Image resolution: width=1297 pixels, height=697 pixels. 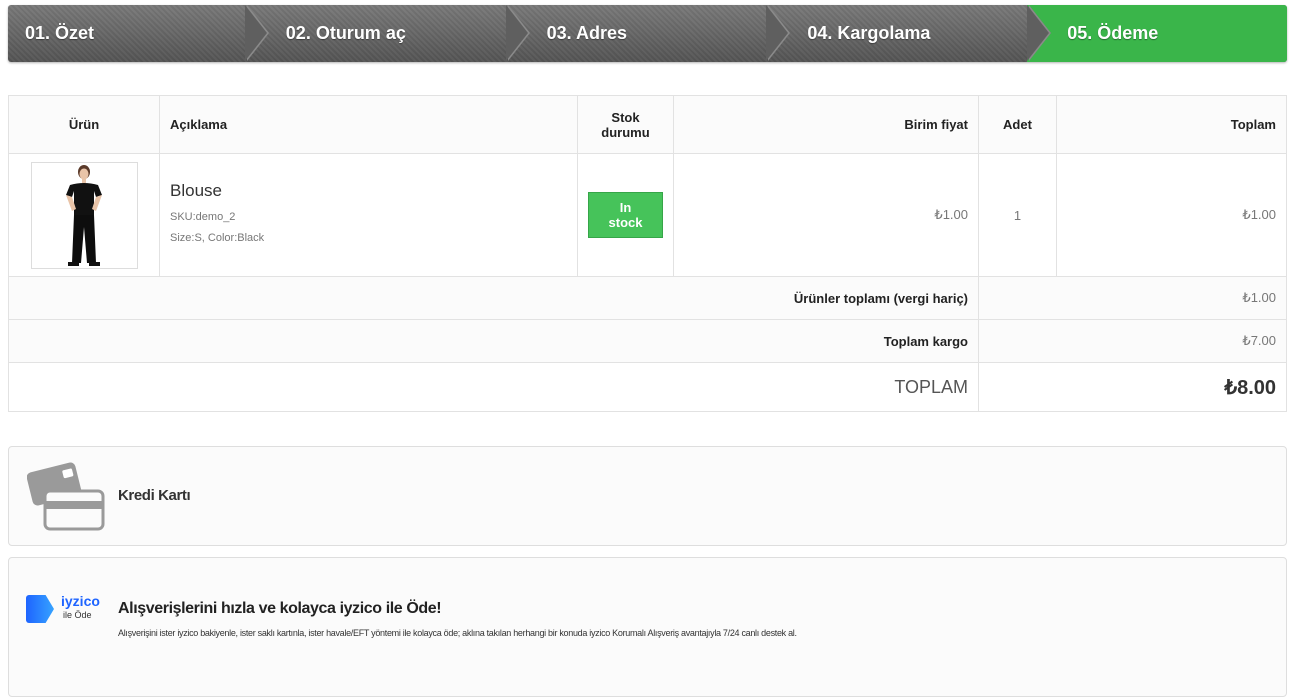 What do you see at coordinates (84, 124) in the screenshot?
I see `header-product: Ürün` at bounding box center [84, 124].